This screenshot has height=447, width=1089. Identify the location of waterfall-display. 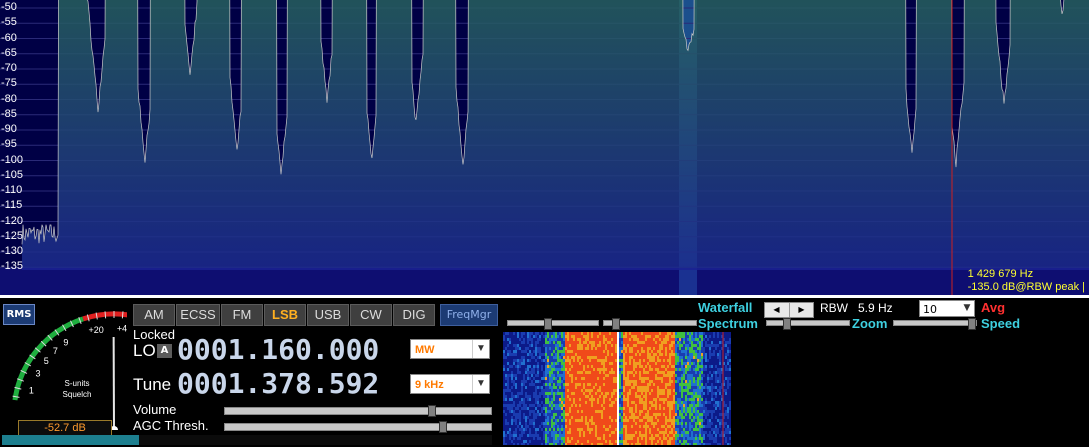
(617, 388).